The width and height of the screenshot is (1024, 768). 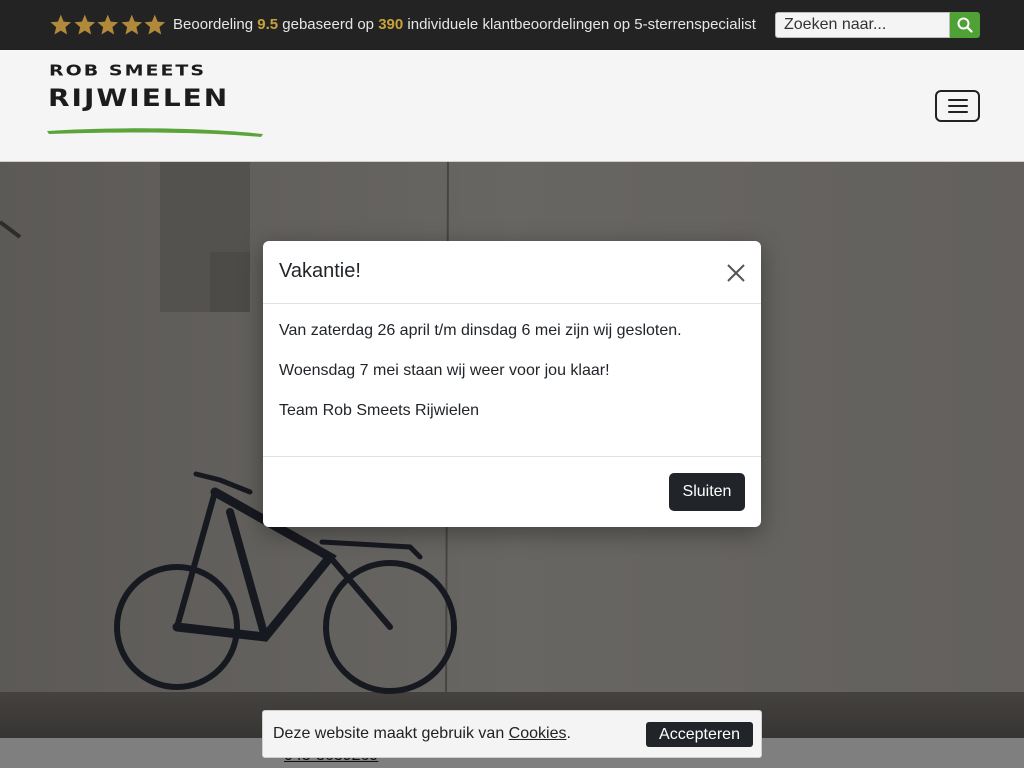 I want to click on rating-middle: gebaseerd op, so click(x=328, y=24).